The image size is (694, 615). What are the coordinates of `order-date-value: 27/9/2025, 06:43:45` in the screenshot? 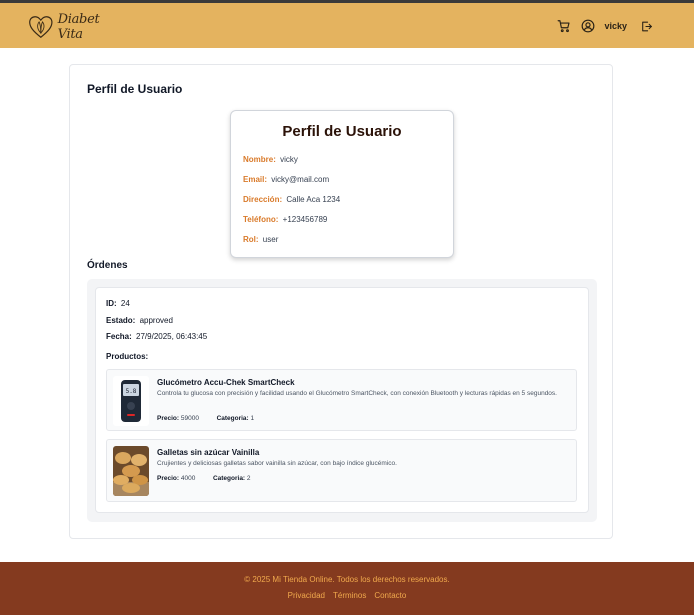 It's located at (172, 336).